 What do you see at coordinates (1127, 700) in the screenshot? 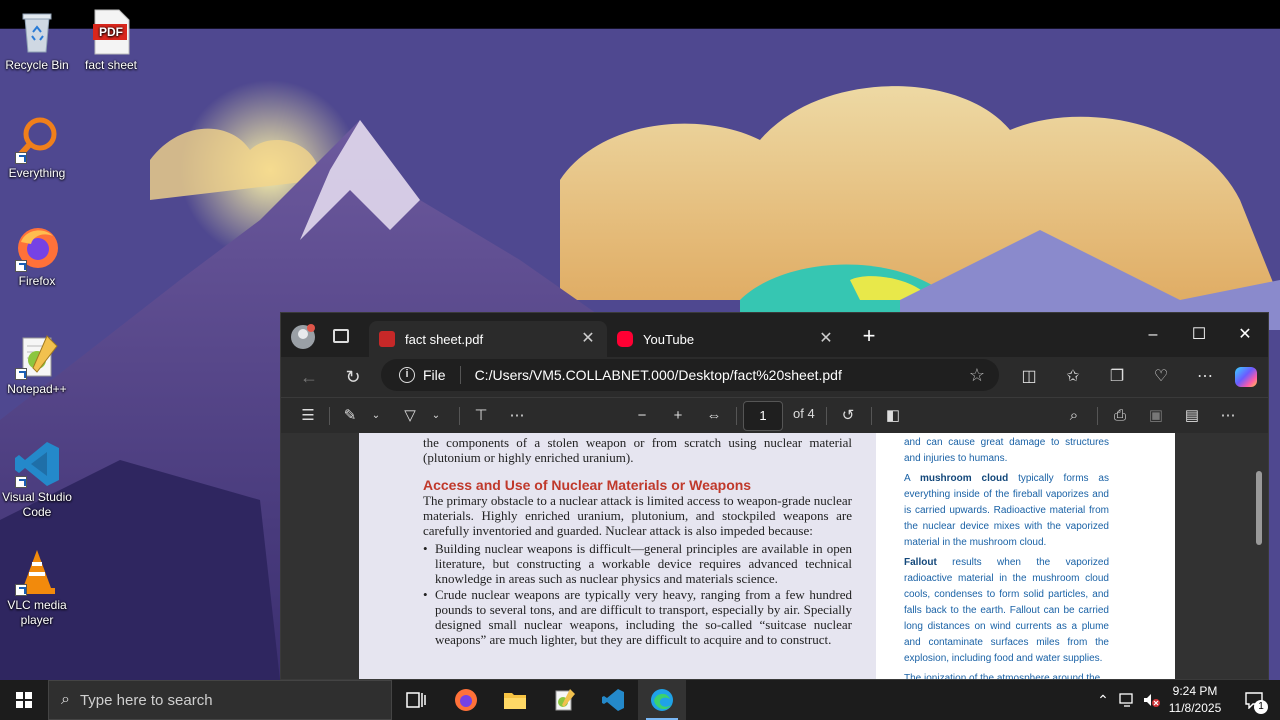
I see `network-icon` at bounding box center [1127, 700].